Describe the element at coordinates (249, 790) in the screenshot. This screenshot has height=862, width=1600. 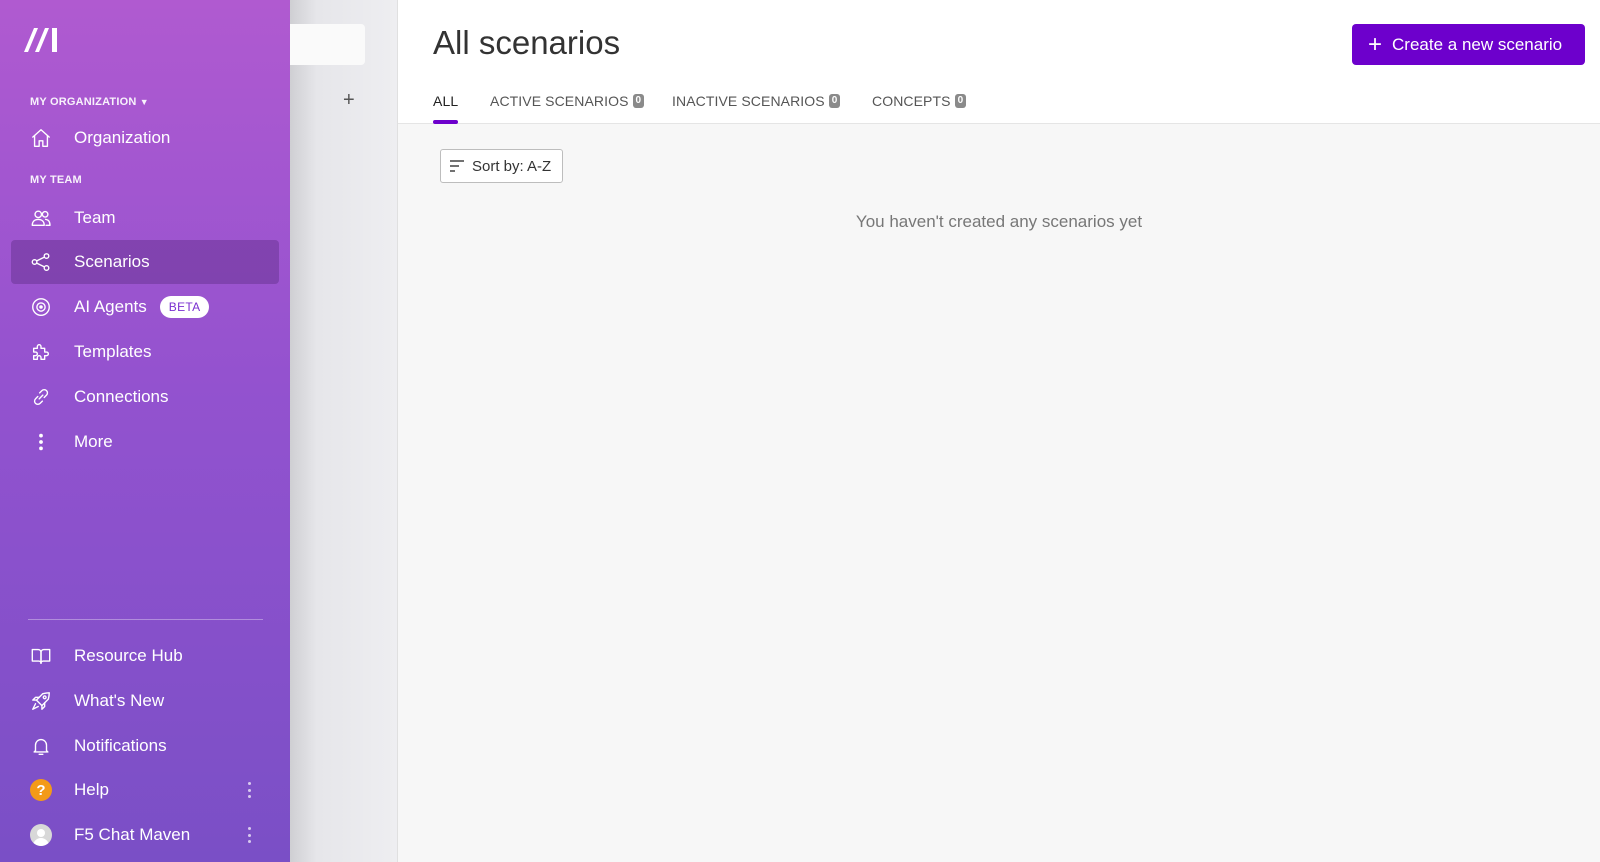
I see `help-menu-icon` at that location.